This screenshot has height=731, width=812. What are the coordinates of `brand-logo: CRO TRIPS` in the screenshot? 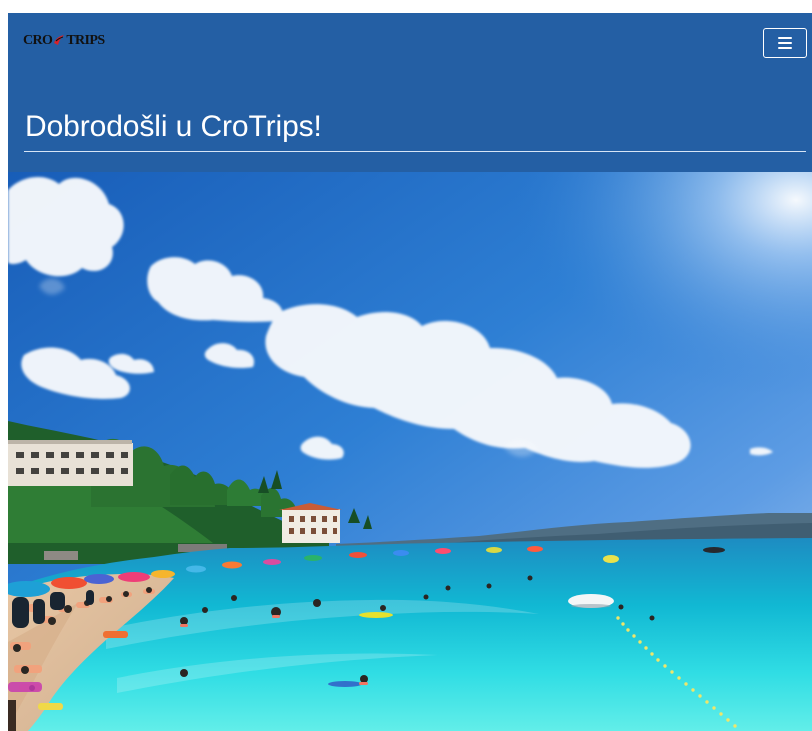 It's located at (64, 41).